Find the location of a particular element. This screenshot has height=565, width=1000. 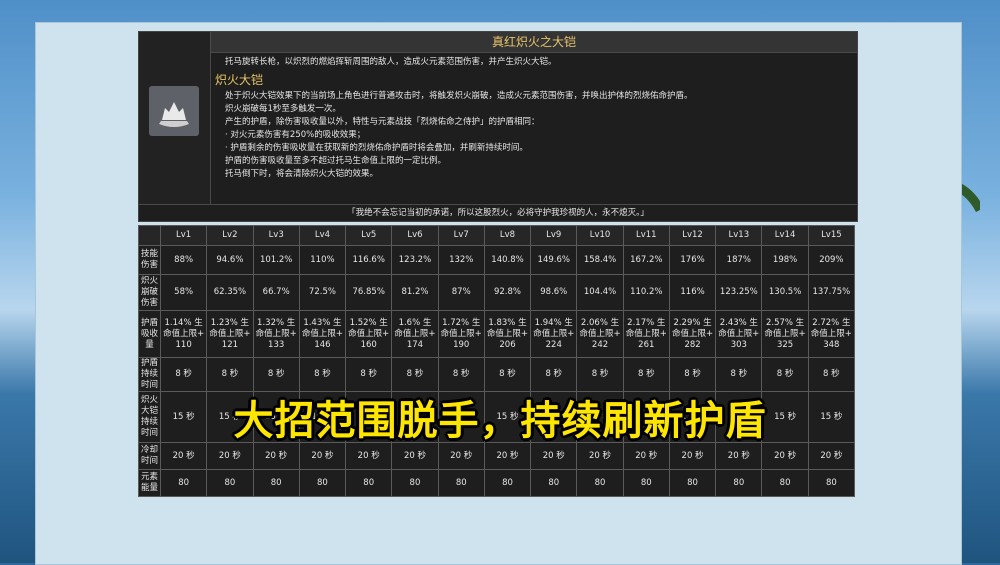

value-cell: 116.6% is located at coordinates (369, 260).